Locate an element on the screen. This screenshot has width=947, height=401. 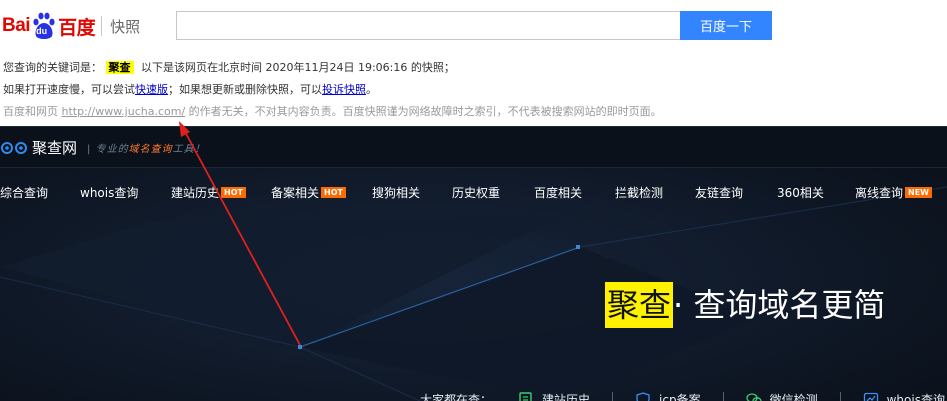
baidu-paw-icon: du is located at coordinates (44, 26).